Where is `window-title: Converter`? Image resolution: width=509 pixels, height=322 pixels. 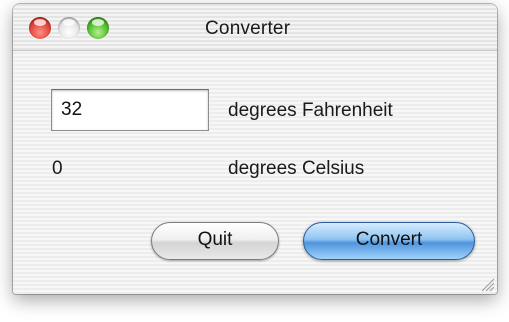 window-title: Converter is located at coordinates (248, 28).